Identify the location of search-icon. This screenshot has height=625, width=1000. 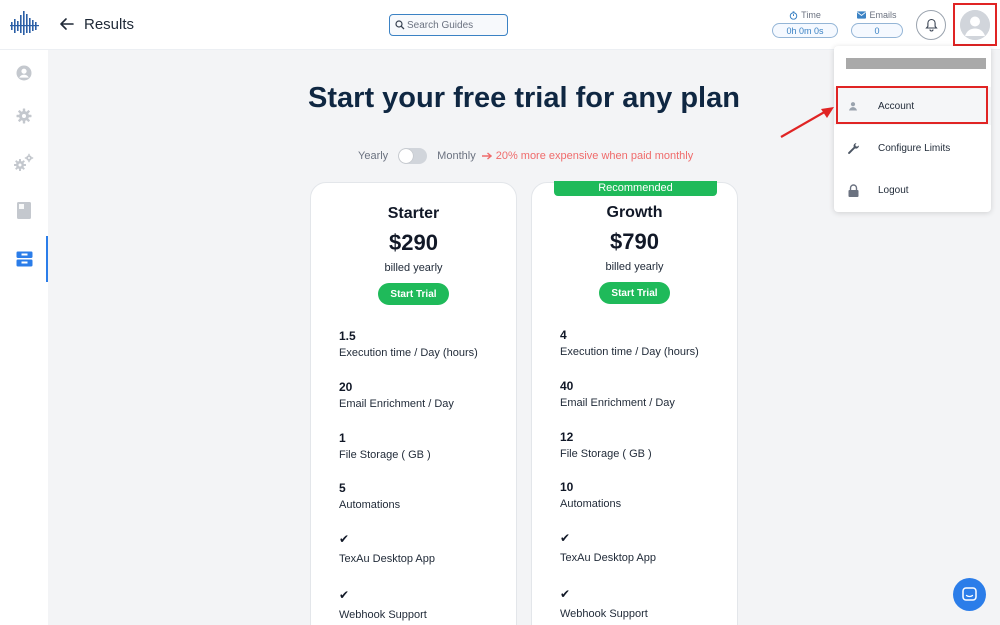
(400, 25).